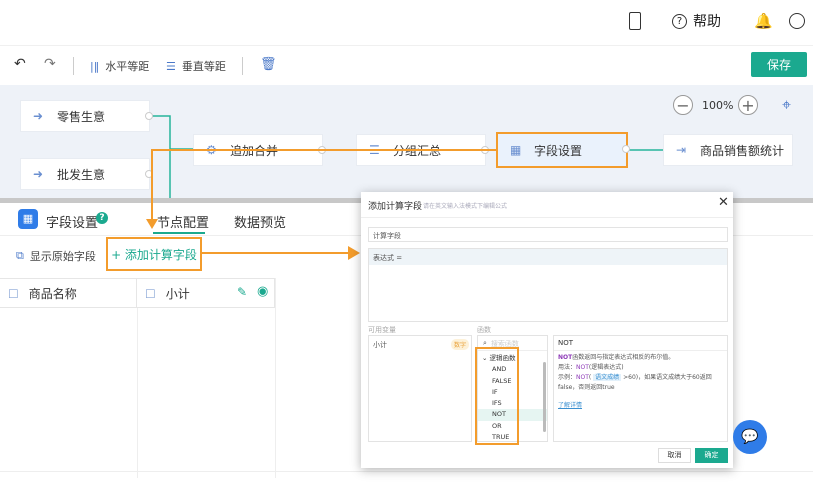 This screenshot has height=500, width=813. I want to click on help-button: ? 帮助, so click(696, 21).